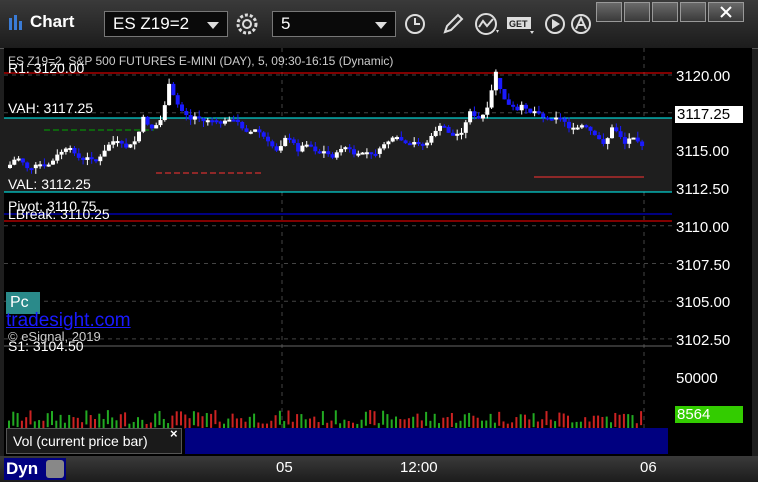 Image resolution: width=758 pixels, height=482 pixels. Describe the element at coordinates (334, 24) in the screenshot. I see `interval-field: 5` at that location.